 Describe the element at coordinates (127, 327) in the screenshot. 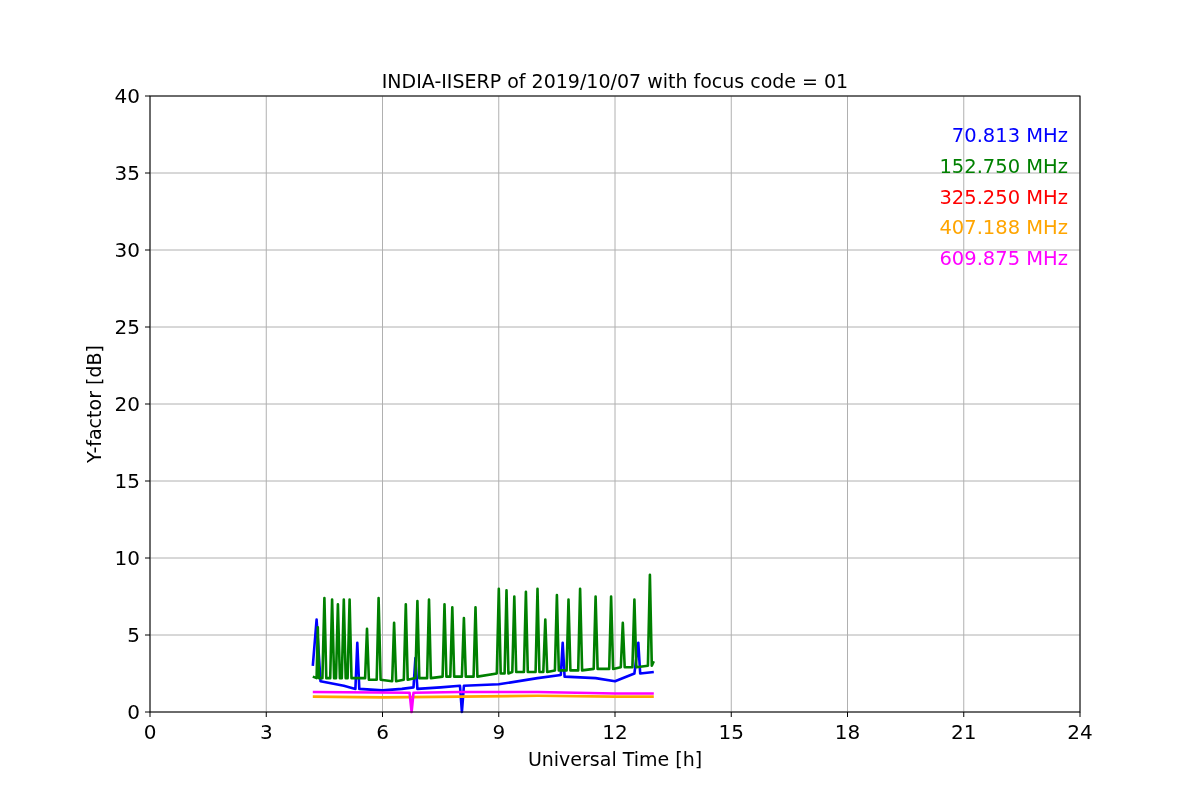

I see `tick-label: 25` at that location.